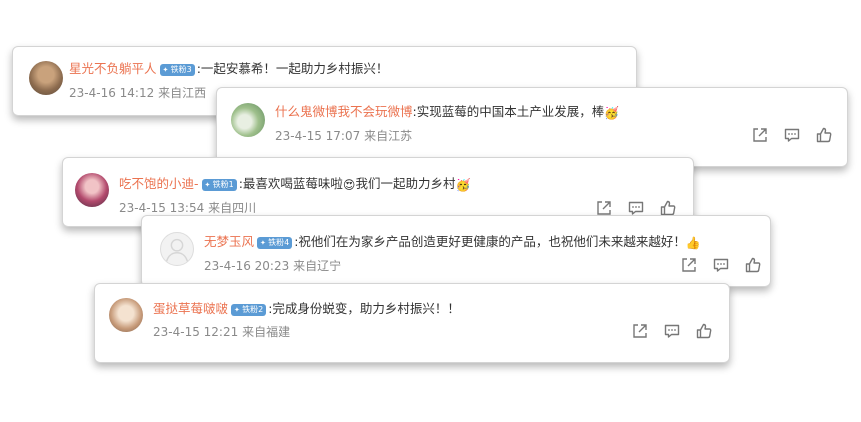 The width and height of the screenshot is (861, 422). I want to click on fan-badge: 铁粉2, so click(249, 310).